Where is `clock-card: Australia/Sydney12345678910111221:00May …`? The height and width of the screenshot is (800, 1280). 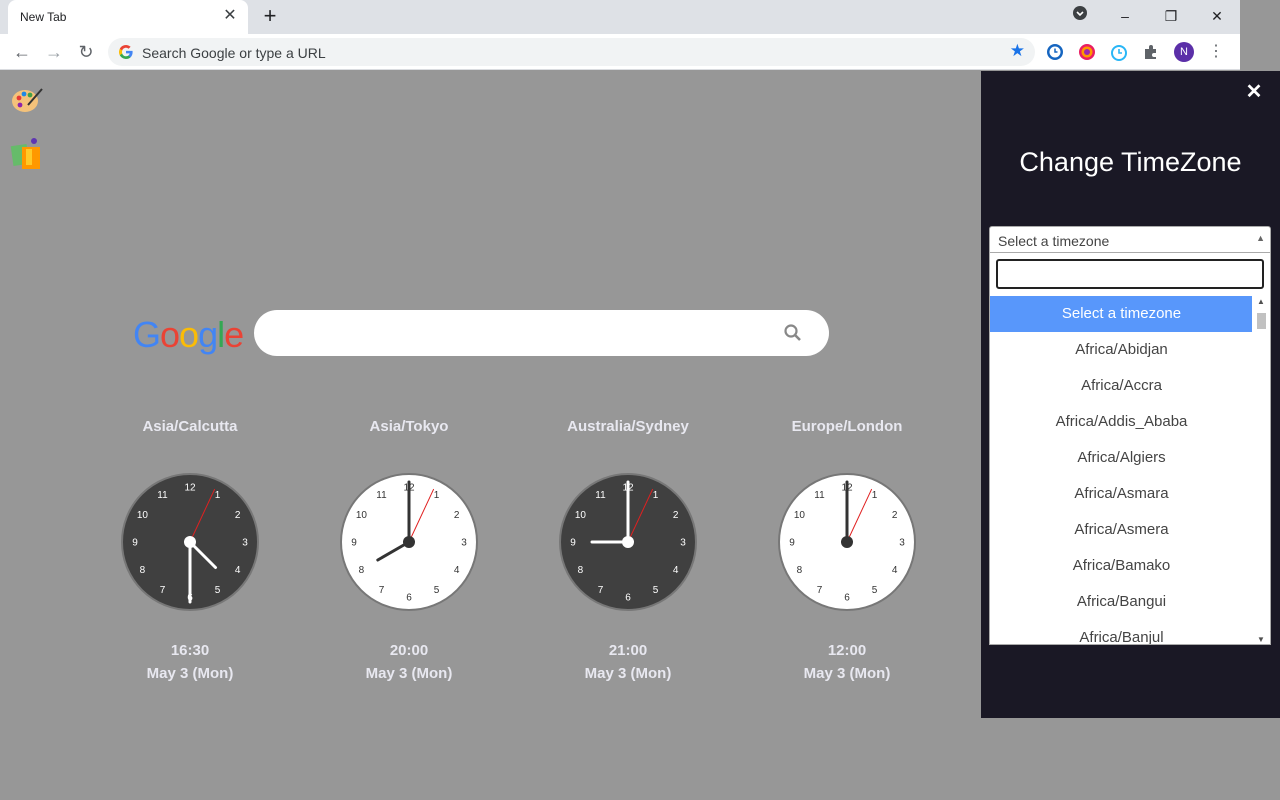
clock-card: Australia/Sydney12345678910111221:00May … is located at coordinates (628, 550).